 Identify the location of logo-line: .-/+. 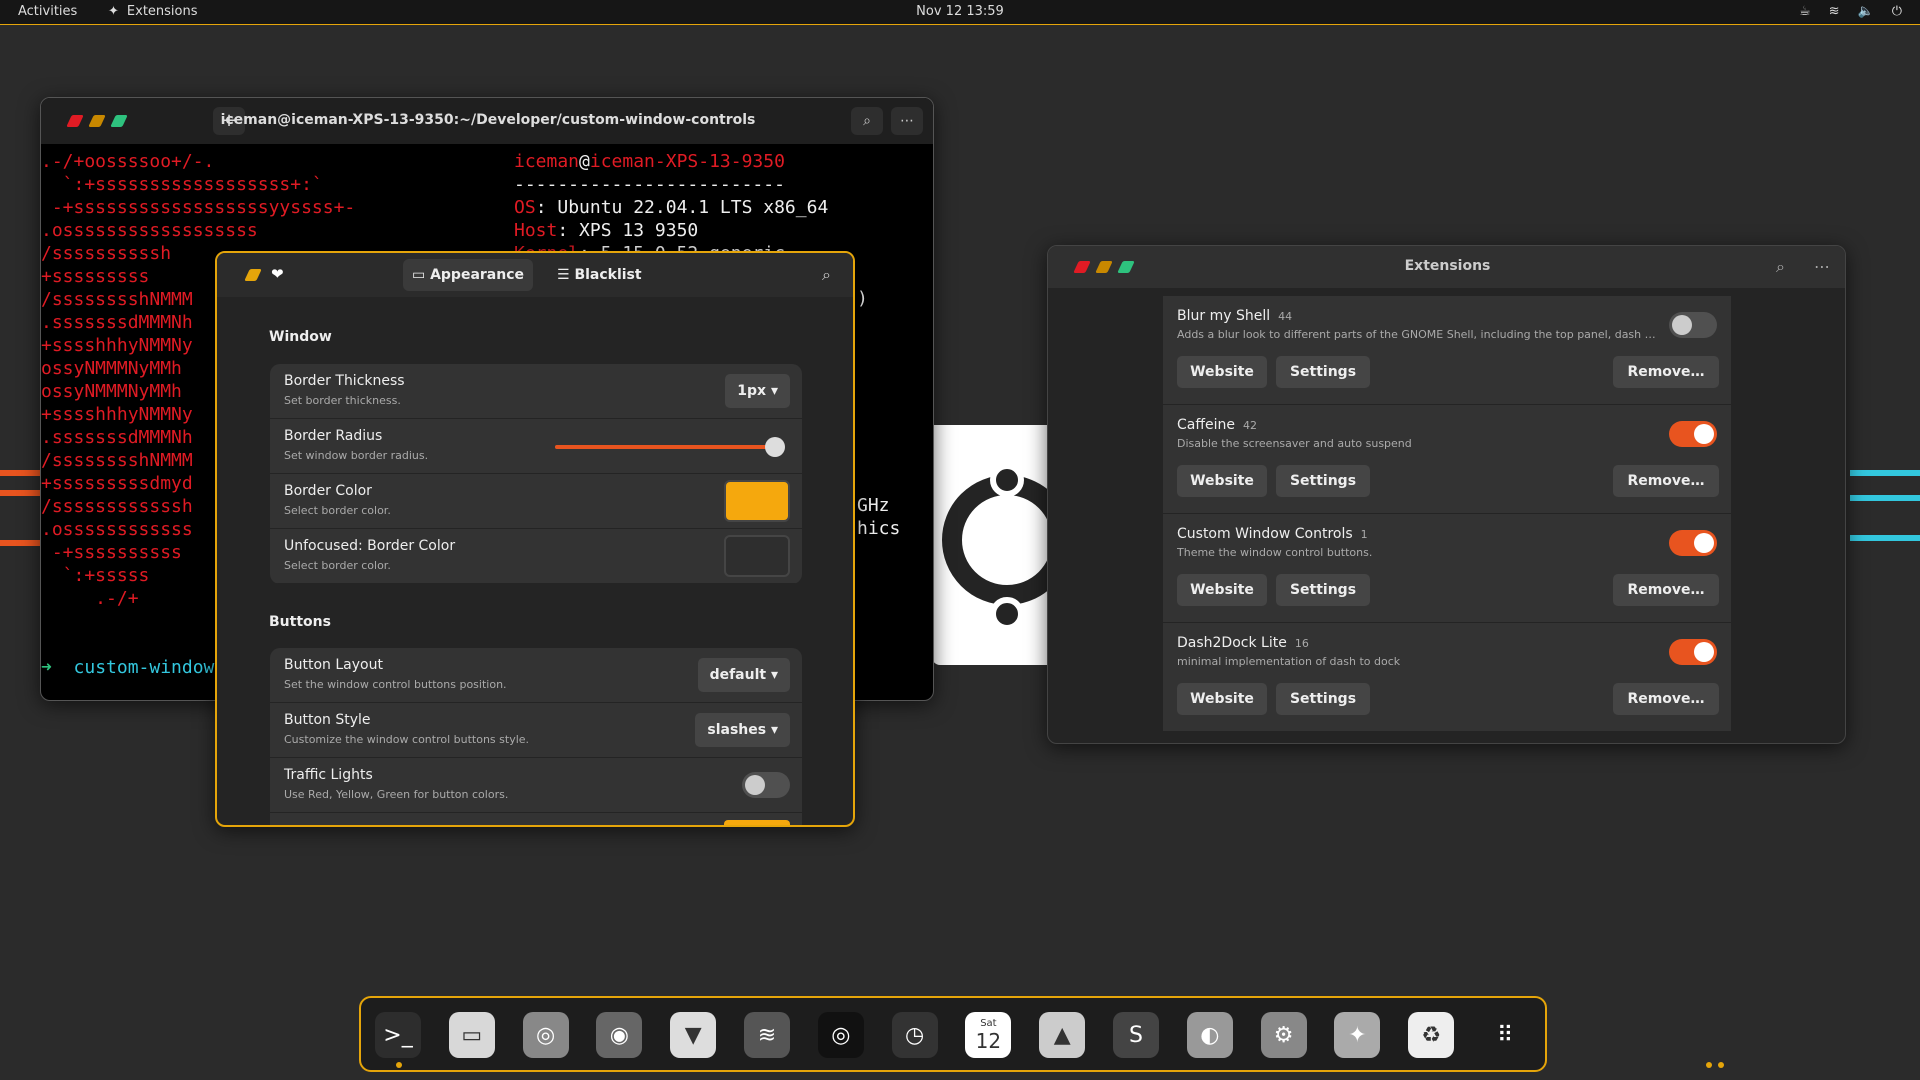
(117, 598).